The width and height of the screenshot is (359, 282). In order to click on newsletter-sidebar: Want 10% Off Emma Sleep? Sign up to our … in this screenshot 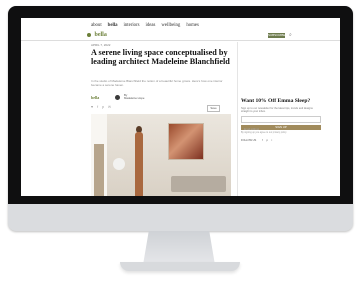, I will do `click(281, 120)`.